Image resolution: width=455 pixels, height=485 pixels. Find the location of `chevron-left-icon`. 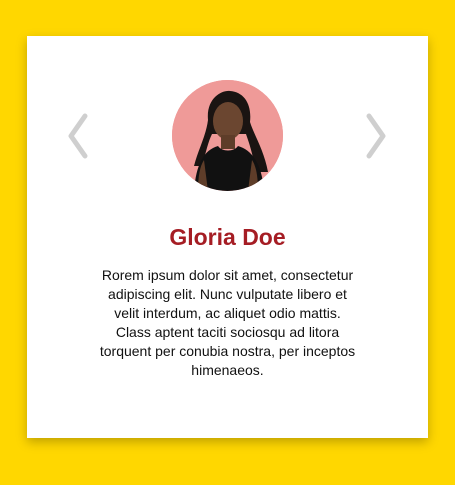

chevron-left-icon is located at coordinates (78, 136).